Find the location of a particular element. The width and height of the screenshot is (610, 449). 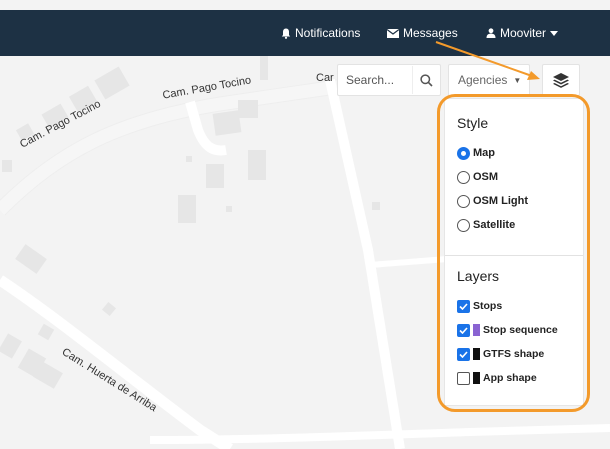

road-bottom is located at coordinates (379, 434).